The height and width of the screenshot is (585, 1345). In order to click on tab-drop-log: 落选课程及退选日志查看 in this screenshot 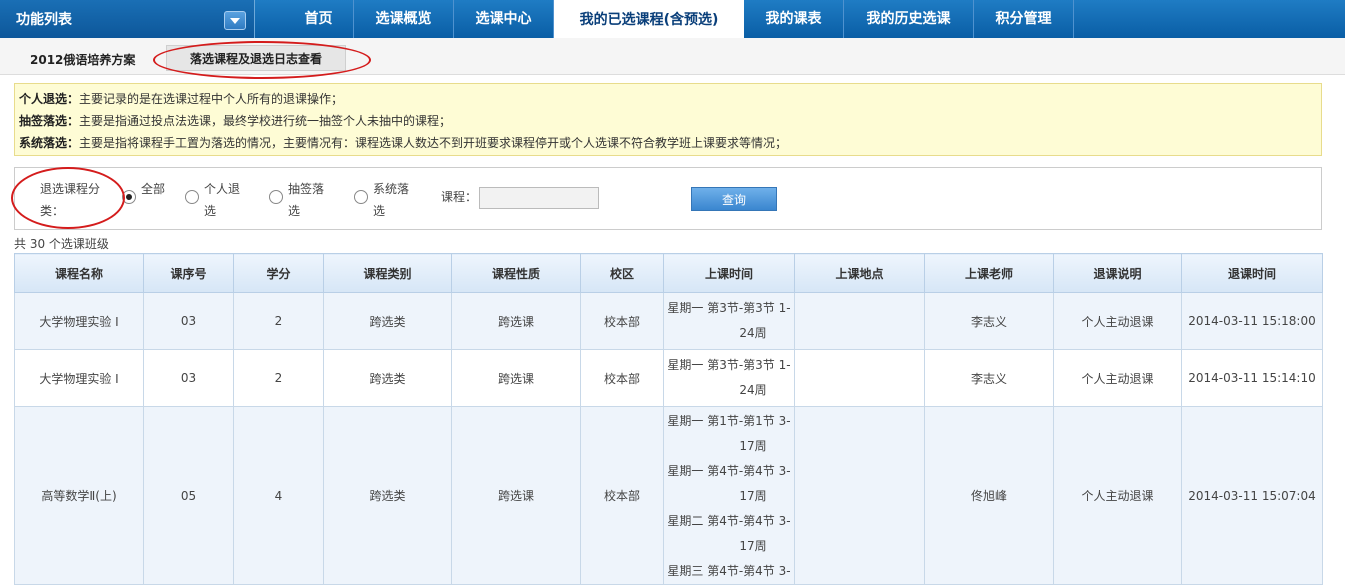, I will do `click(256, 58)`.